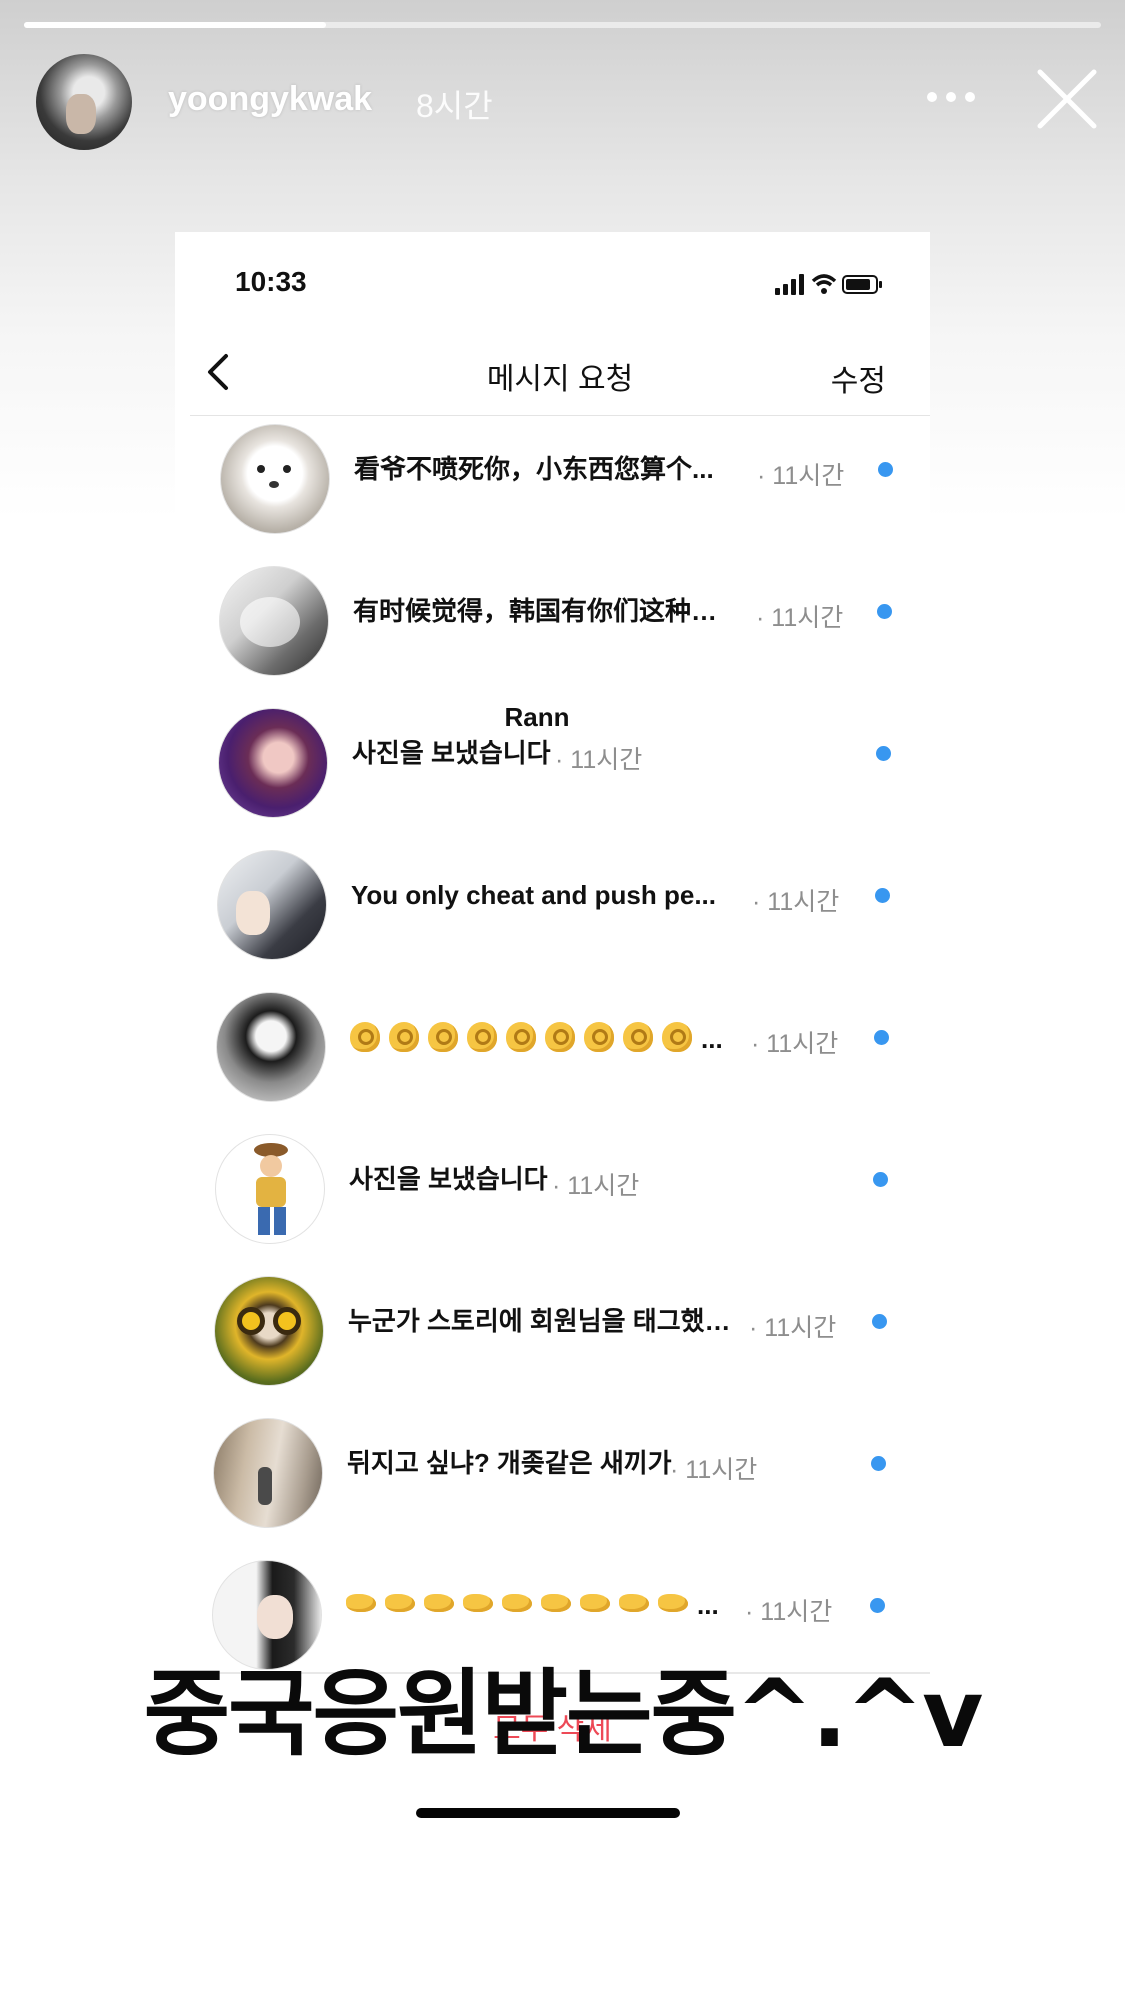 This screenshot has height=1999, width=1125. What do you see at coordinates (271, 281) in the screenshot?
I see `status-time: 10:33` at bounding box center [271, 281].